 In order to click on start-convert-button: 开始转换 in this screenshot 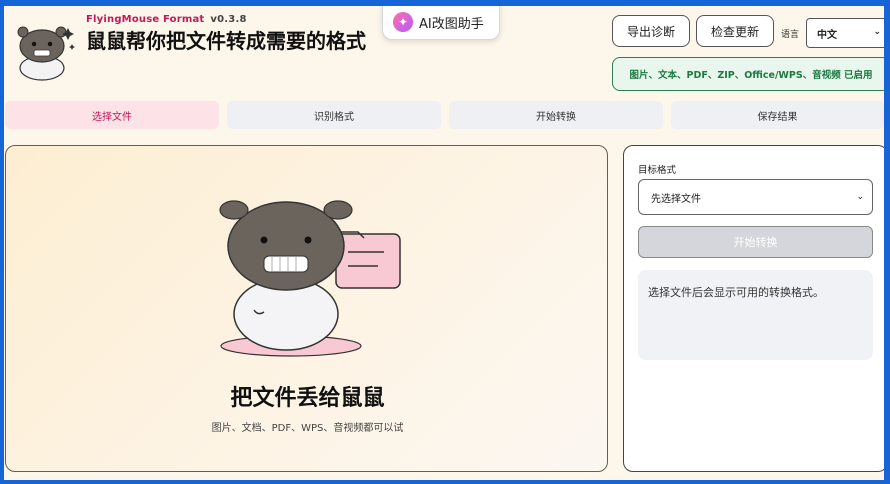, I will do `click(755, 242)`.